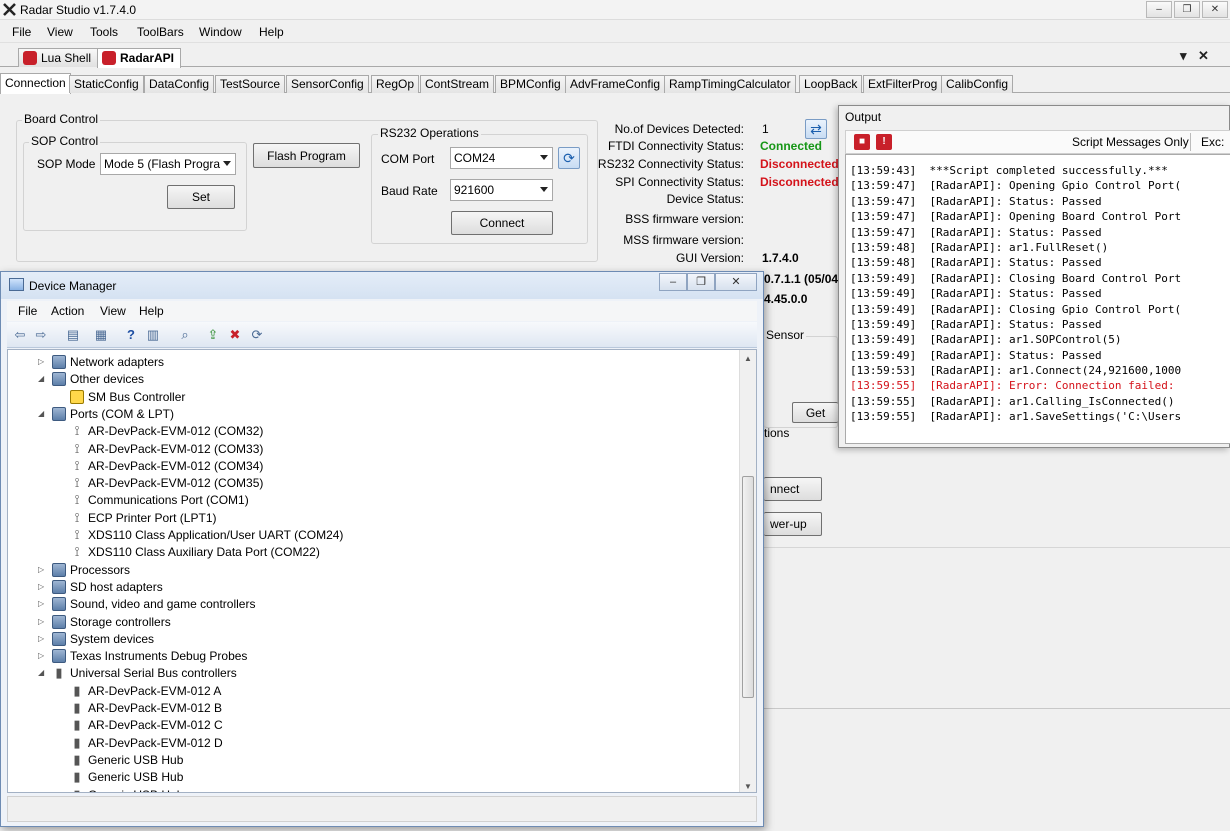 This screenshot has height=831, width=1230. What do you see at coordinates (21, 32) in the screenshot?
I see `menu-file: File` at bounding box center [21, 32].